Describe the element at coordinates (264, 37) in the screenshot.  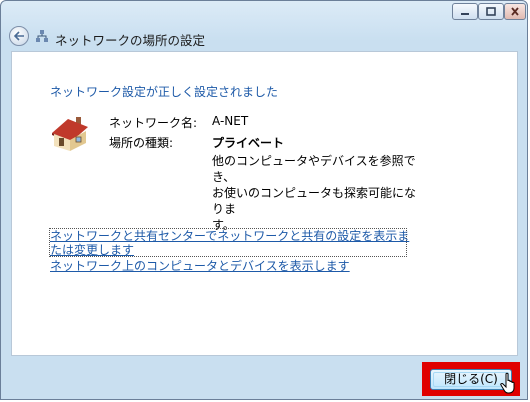
I see `navigation-bar: ネットワークの場所の設定` at that location.